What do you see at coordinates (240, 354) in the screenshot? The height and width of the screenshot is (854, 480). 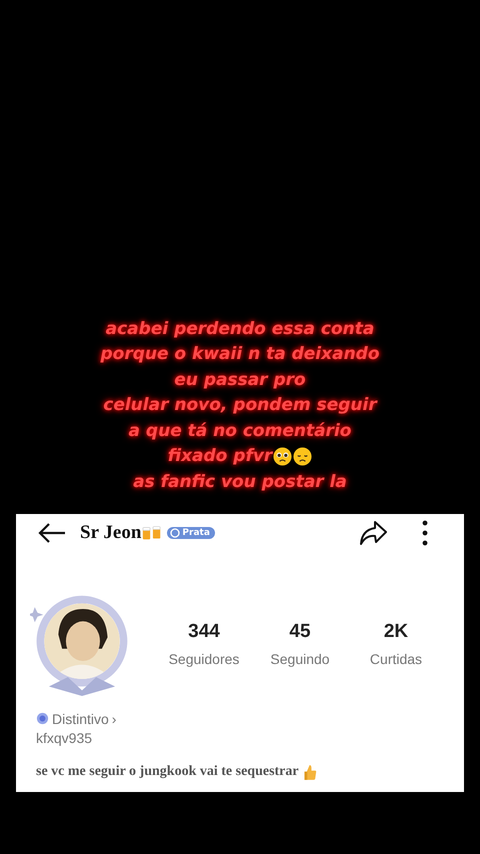 I see `caption-text: porque o kwaii n ta deixando` at bounding box center [240, 354].